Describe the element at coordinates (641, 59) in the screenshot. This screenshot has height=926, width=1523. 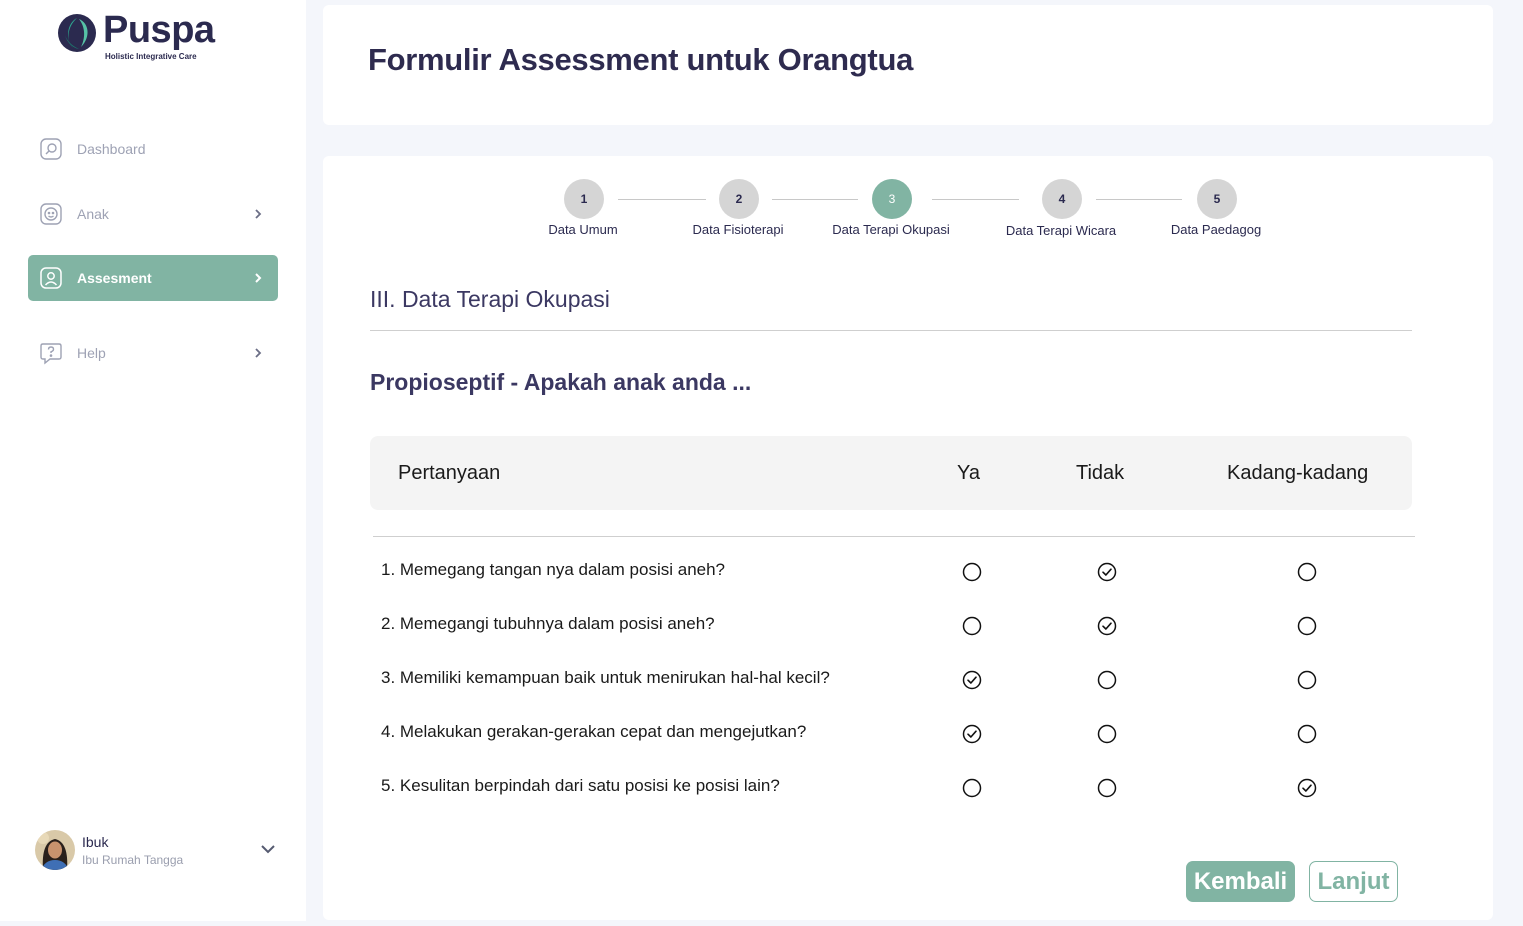
I see `page-title: Formulir Assessment untuk Orangtua` at that location.